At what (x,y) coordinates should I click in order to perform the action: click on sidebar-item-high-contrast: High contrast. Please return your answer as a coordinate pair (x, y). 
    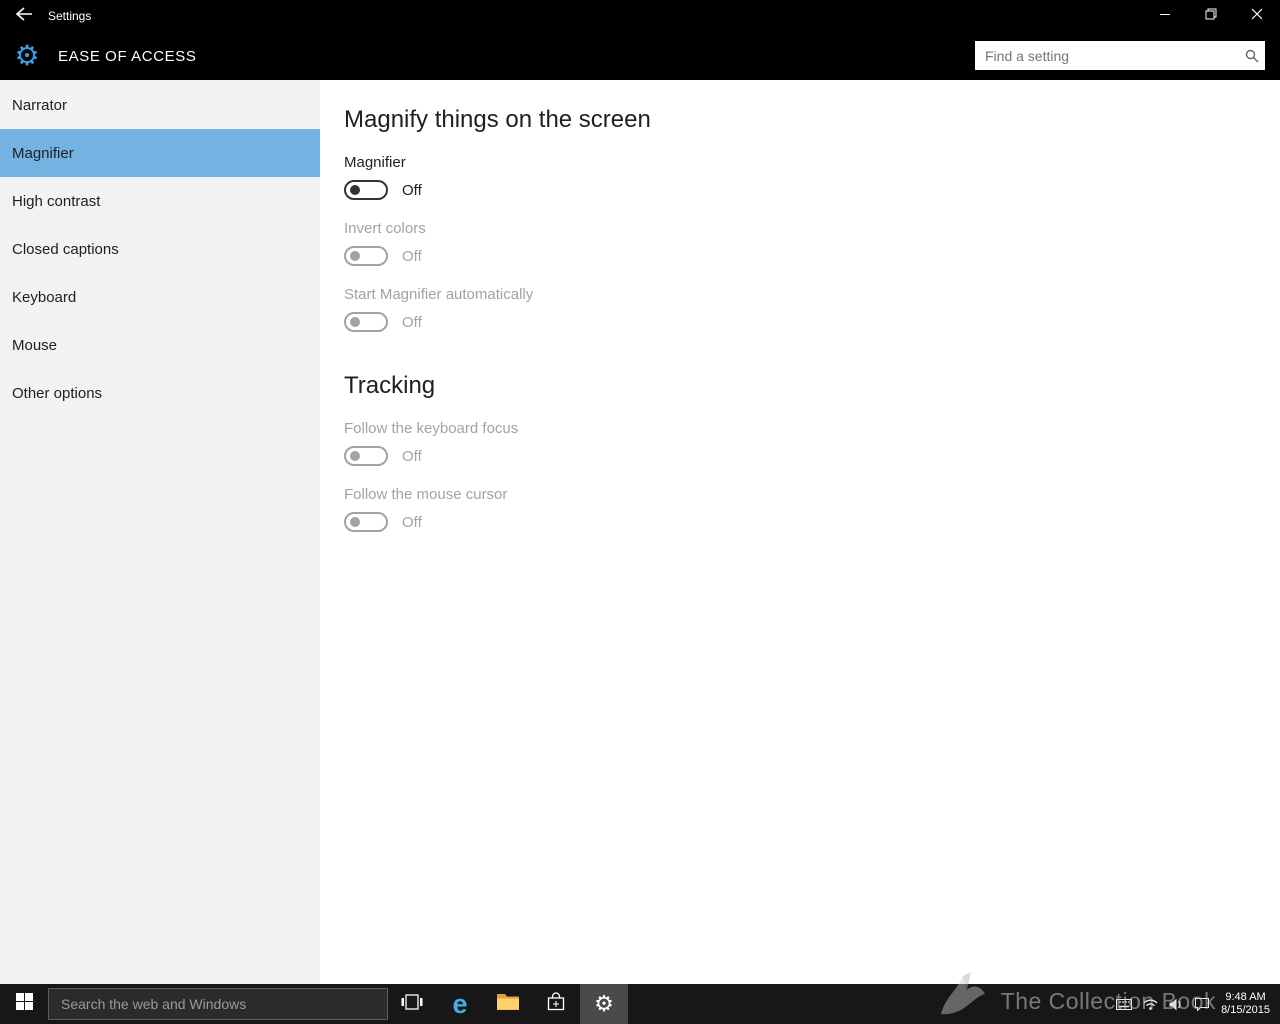
    Looking at the image, I should click on (160, 201).